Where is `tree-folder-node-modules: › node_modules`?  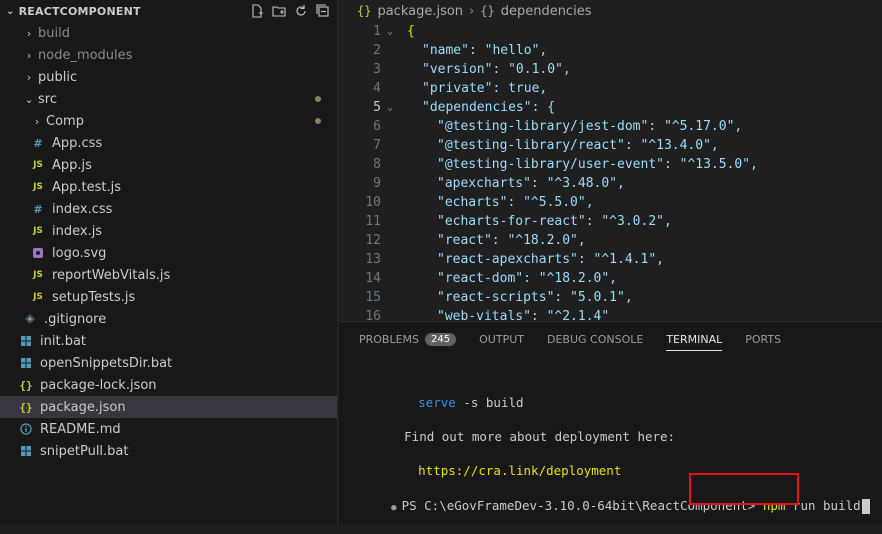
tree-folder-node-modules: › node_modules is located at coordinates (168, 55).